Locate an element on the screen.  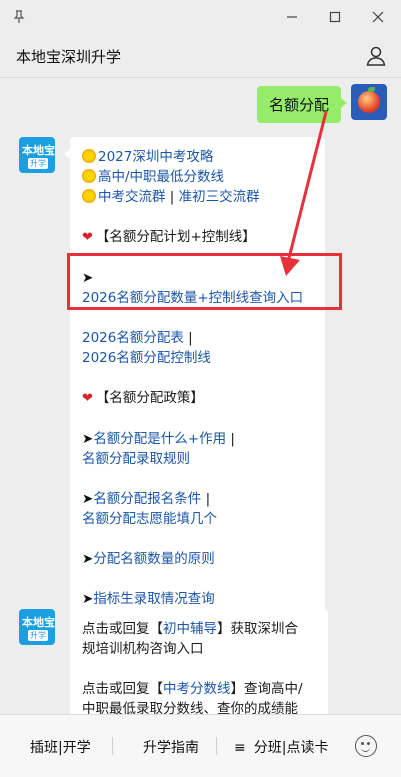
window-titlebar is located at coordinates (200, 17).